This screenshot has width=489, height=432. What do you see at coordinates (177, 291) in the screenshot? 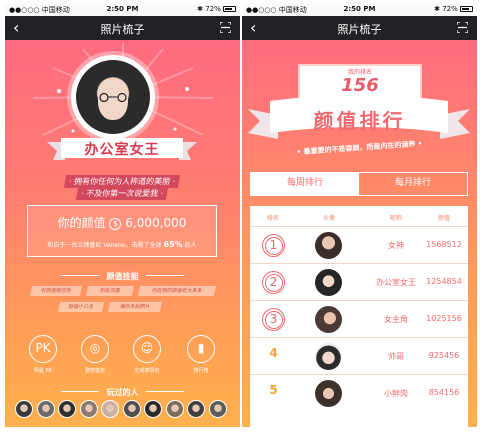
I see `skill-tag: 你在我的颜值有太多多` at bounding box center [177, 291].